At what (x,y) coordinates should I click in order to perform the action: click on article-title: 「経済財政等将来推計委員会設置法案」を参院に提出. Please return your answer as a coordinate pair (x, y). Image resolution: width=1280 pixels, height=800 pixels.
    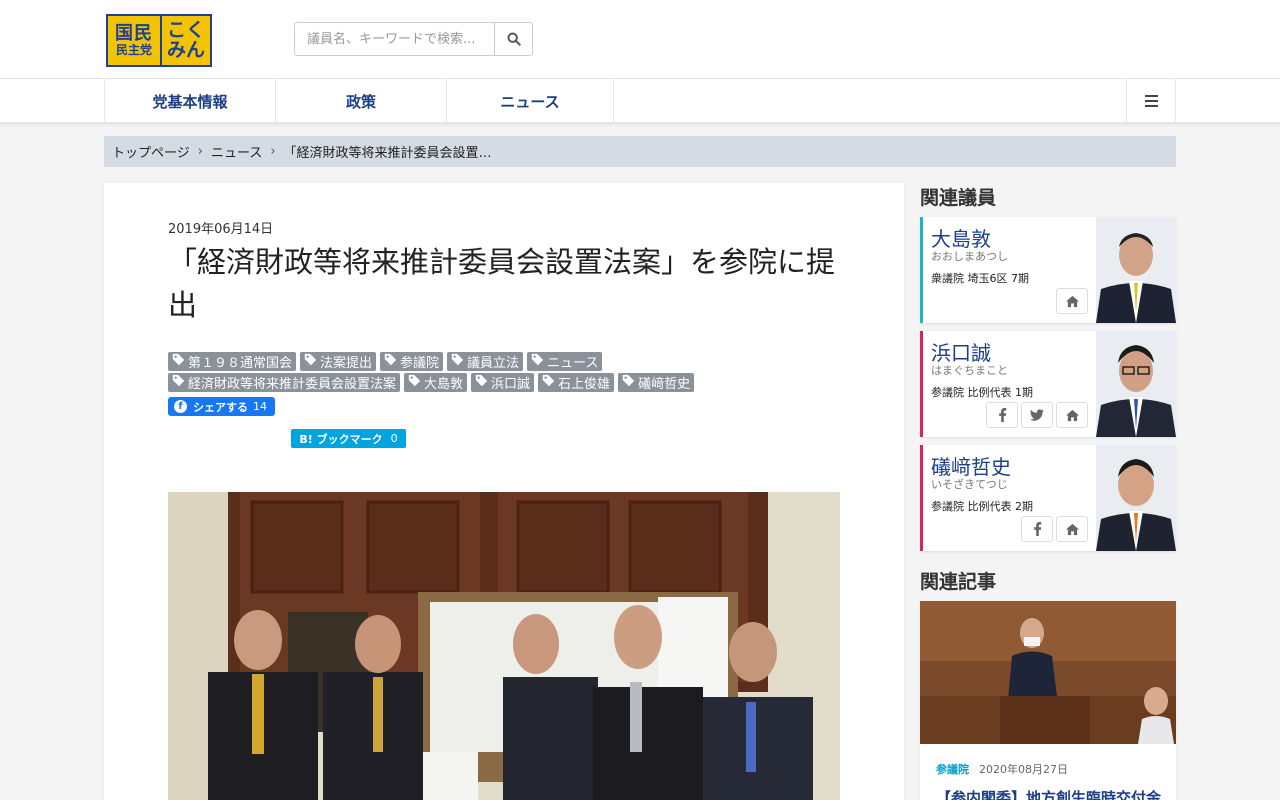
    Looking at the image, I should click on (502, 283).